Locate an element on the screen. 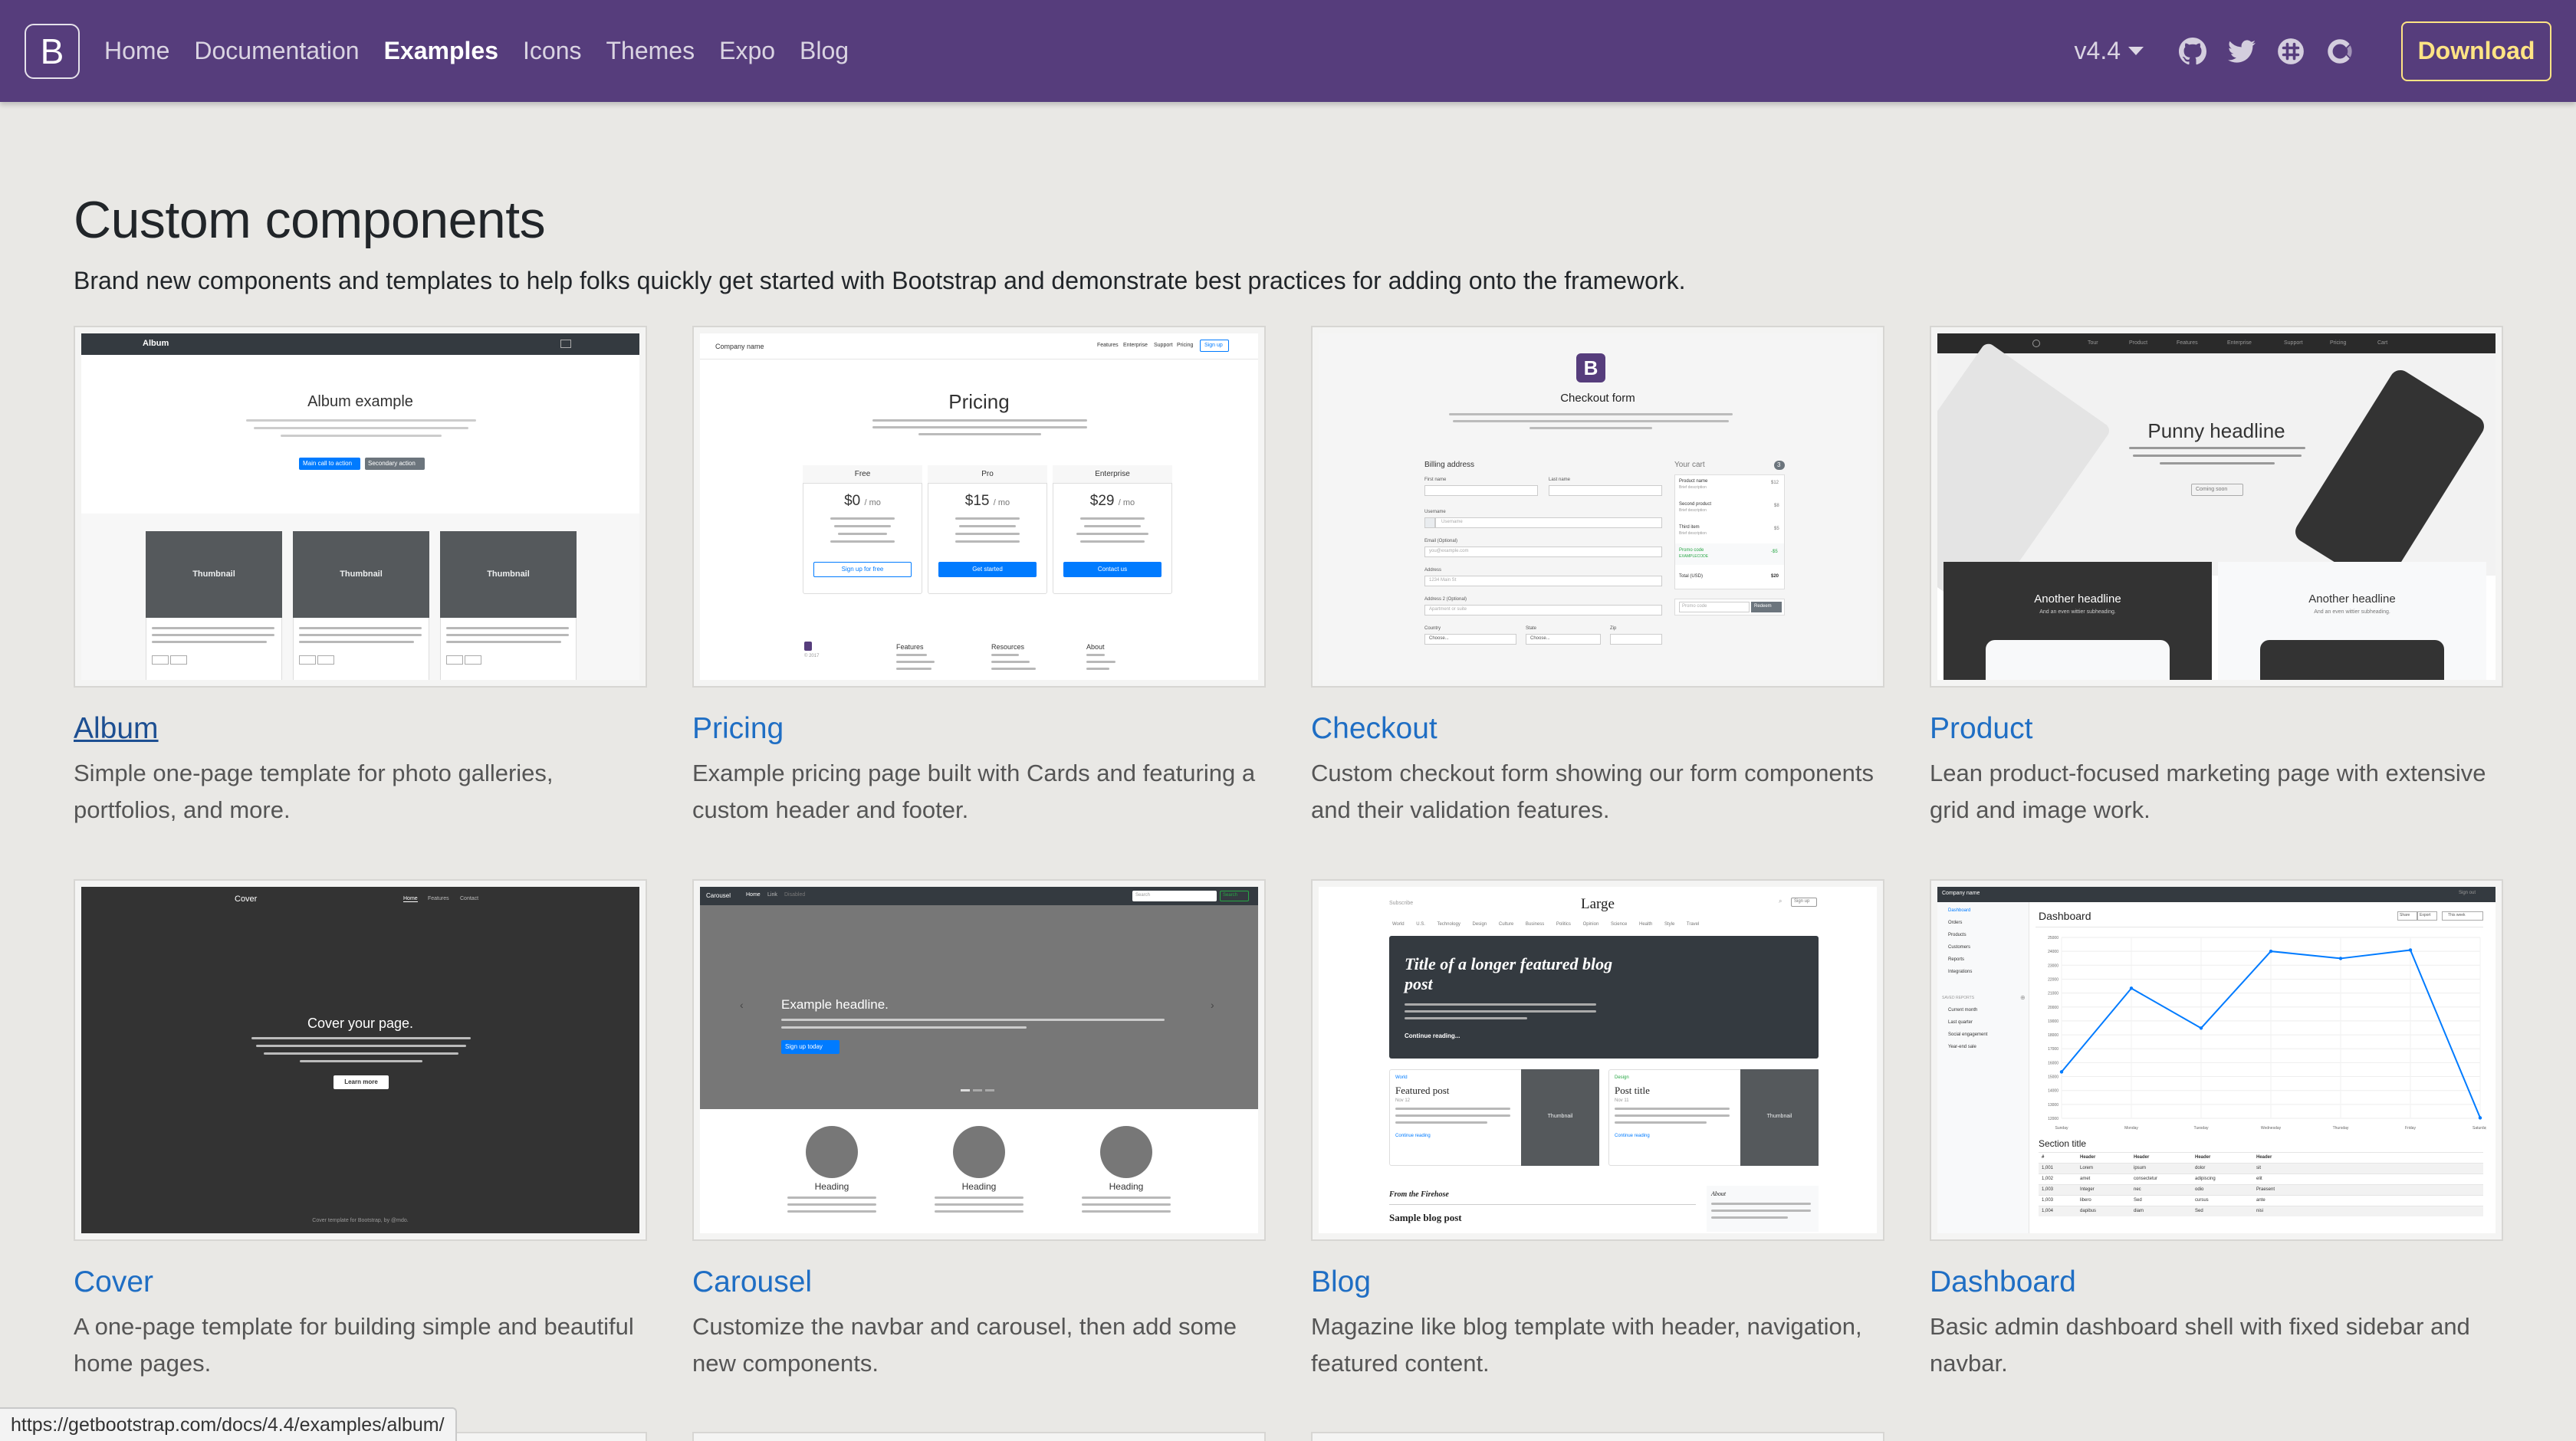 Image resolution: width=2576 pixels, height=1441 pixels. cart-promo-code: EXAMPLECODE is located at coordinates (1694, 556).